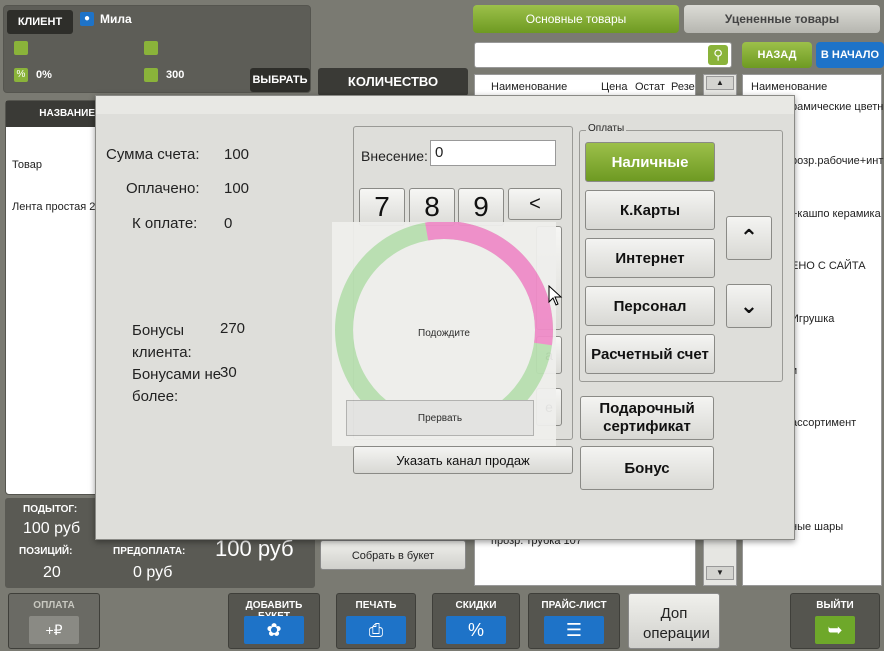  I want to click on pay-card-button: К.Карты, so click(650, 210).